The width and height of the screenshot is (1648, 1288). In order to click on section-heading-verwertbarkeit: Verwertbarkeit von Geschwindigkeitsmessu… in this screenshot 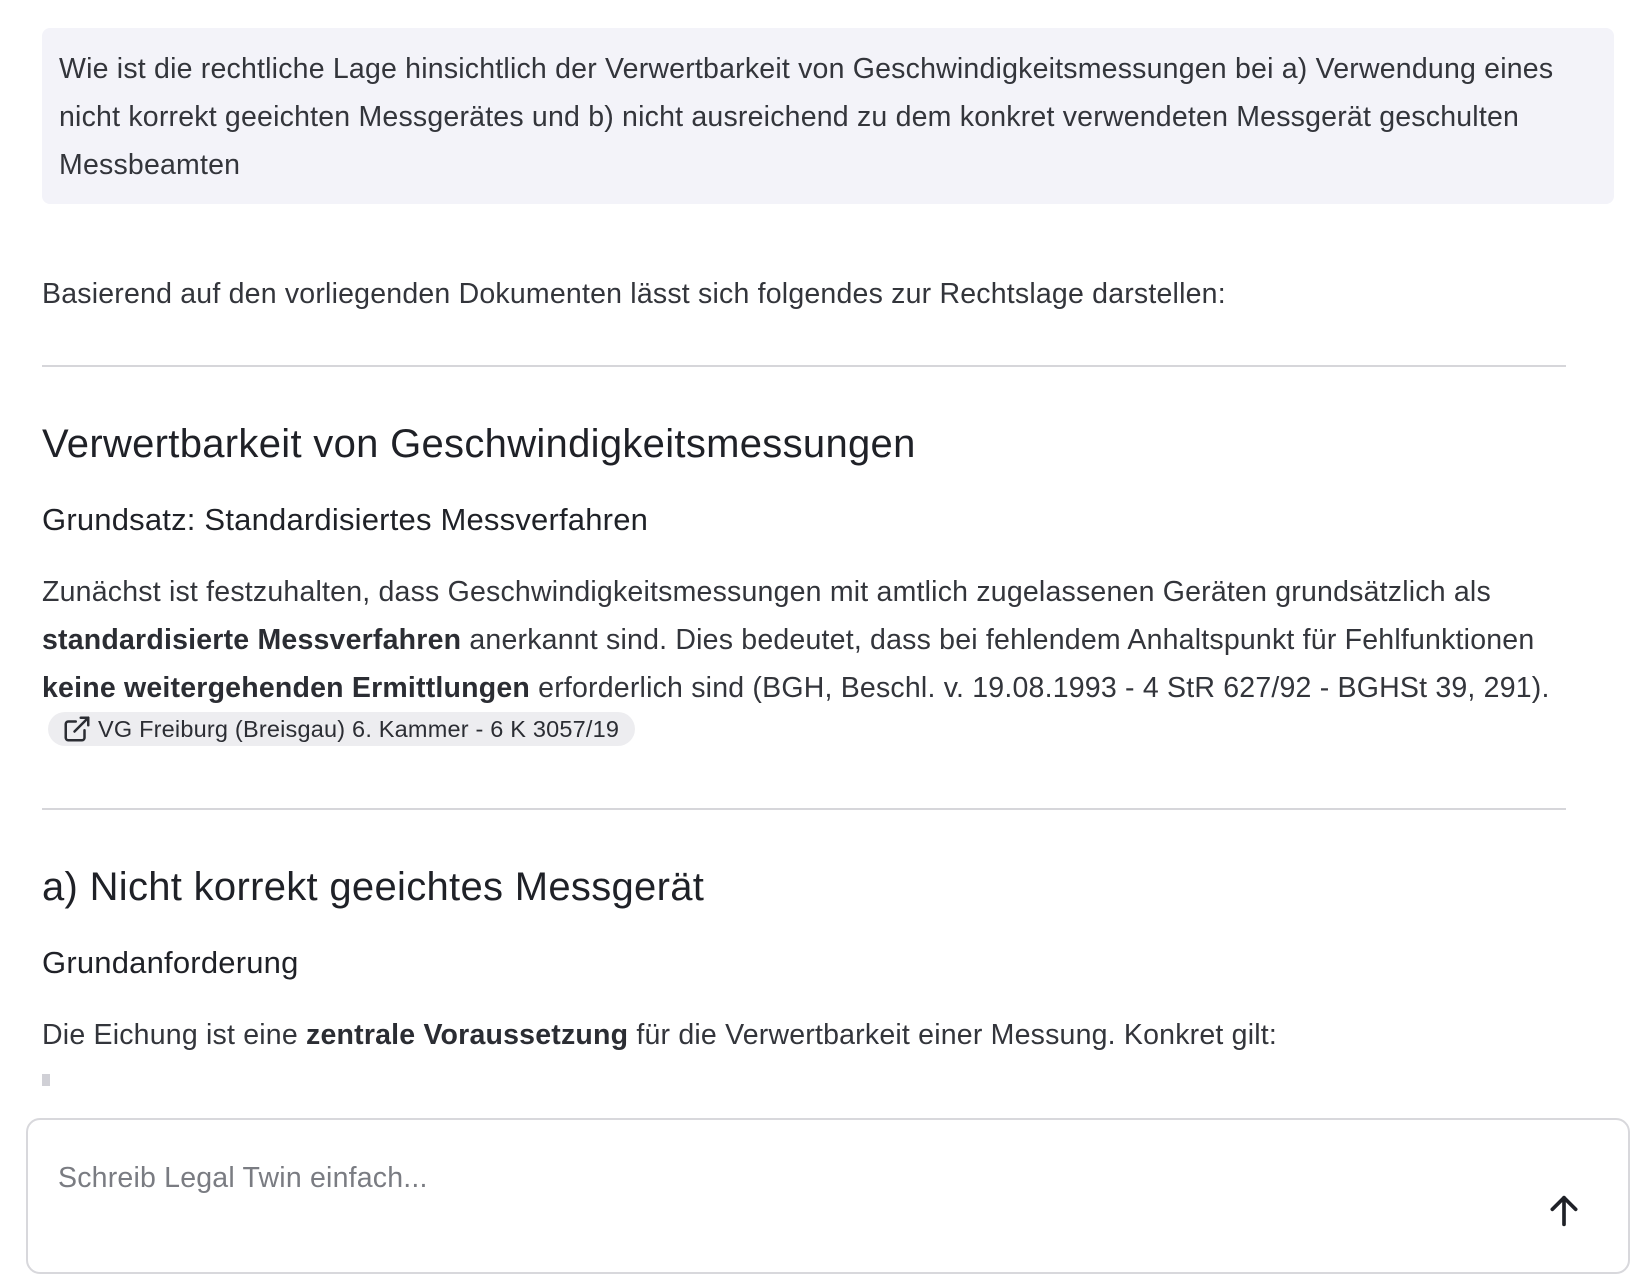, I will do `click(479, 444)`.